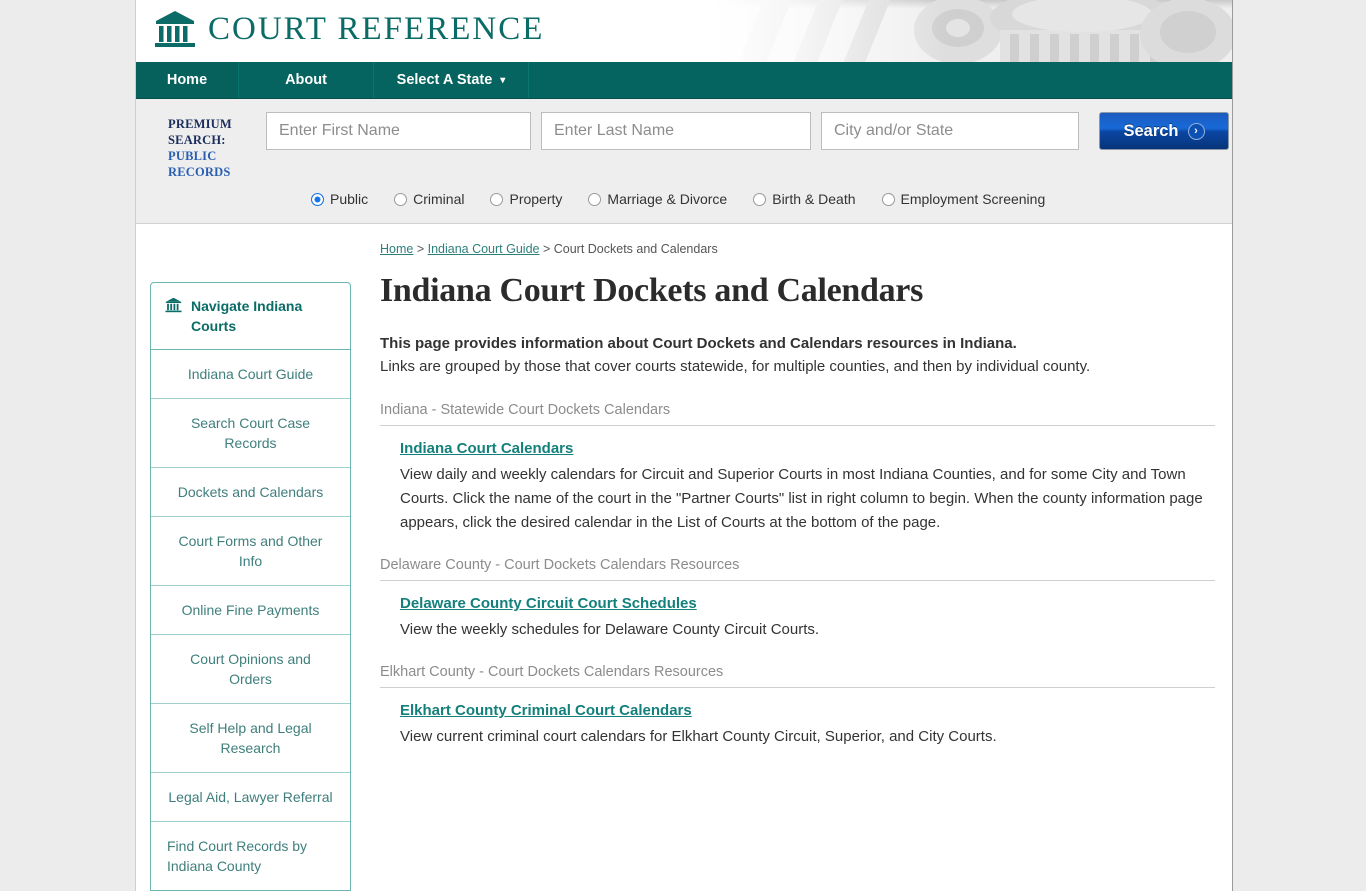 Image resolution: width=1366 pixels, height=891 pixels. What do you see at coordinates (814, 199) in the screenshot?
I see `radio-birth-death-label: Birth & Death` at bounding box center [814, 199].